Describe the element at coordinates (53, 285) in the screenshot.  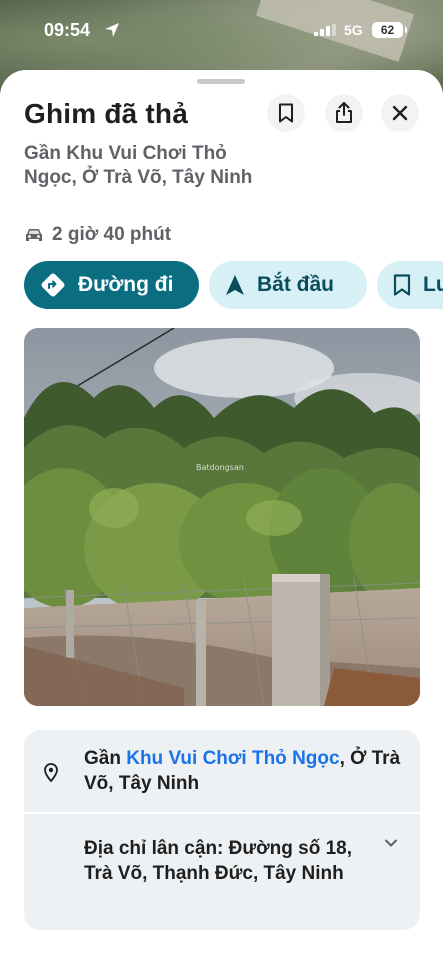
I see `directions-icon` at that location.